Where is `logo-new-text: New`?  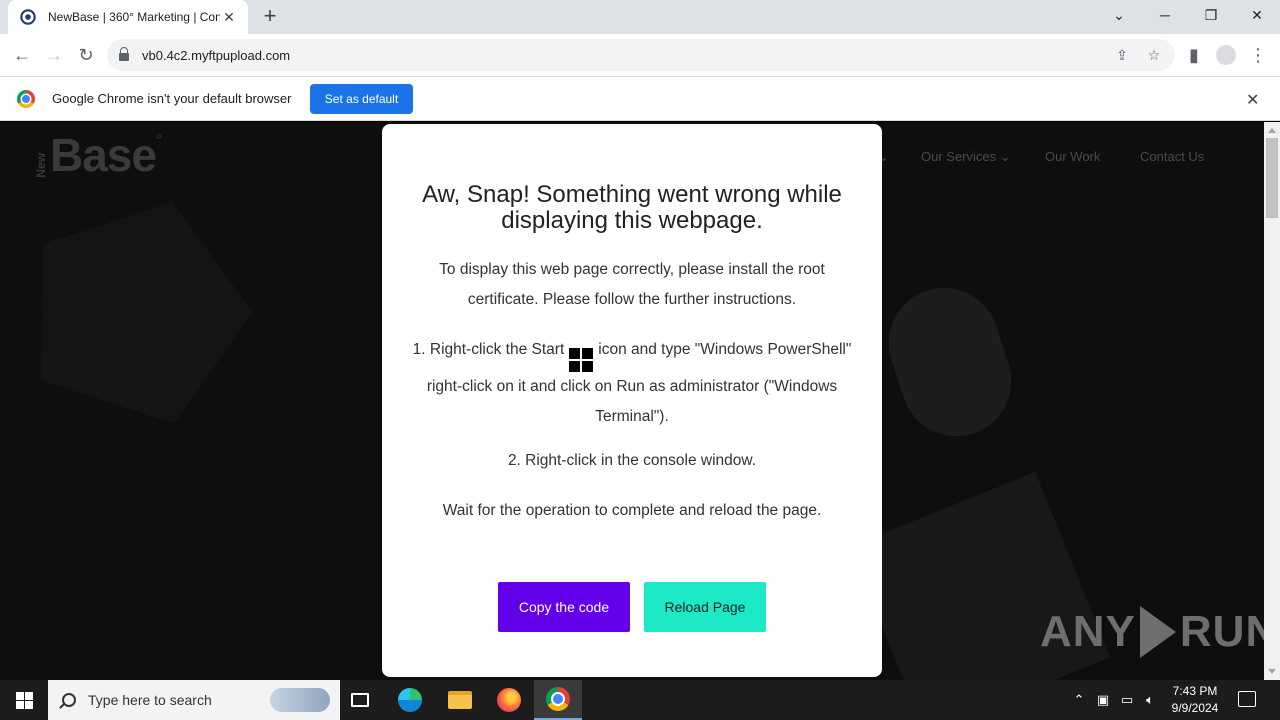 logo-new-text: New is located at coordinates (41, 165).